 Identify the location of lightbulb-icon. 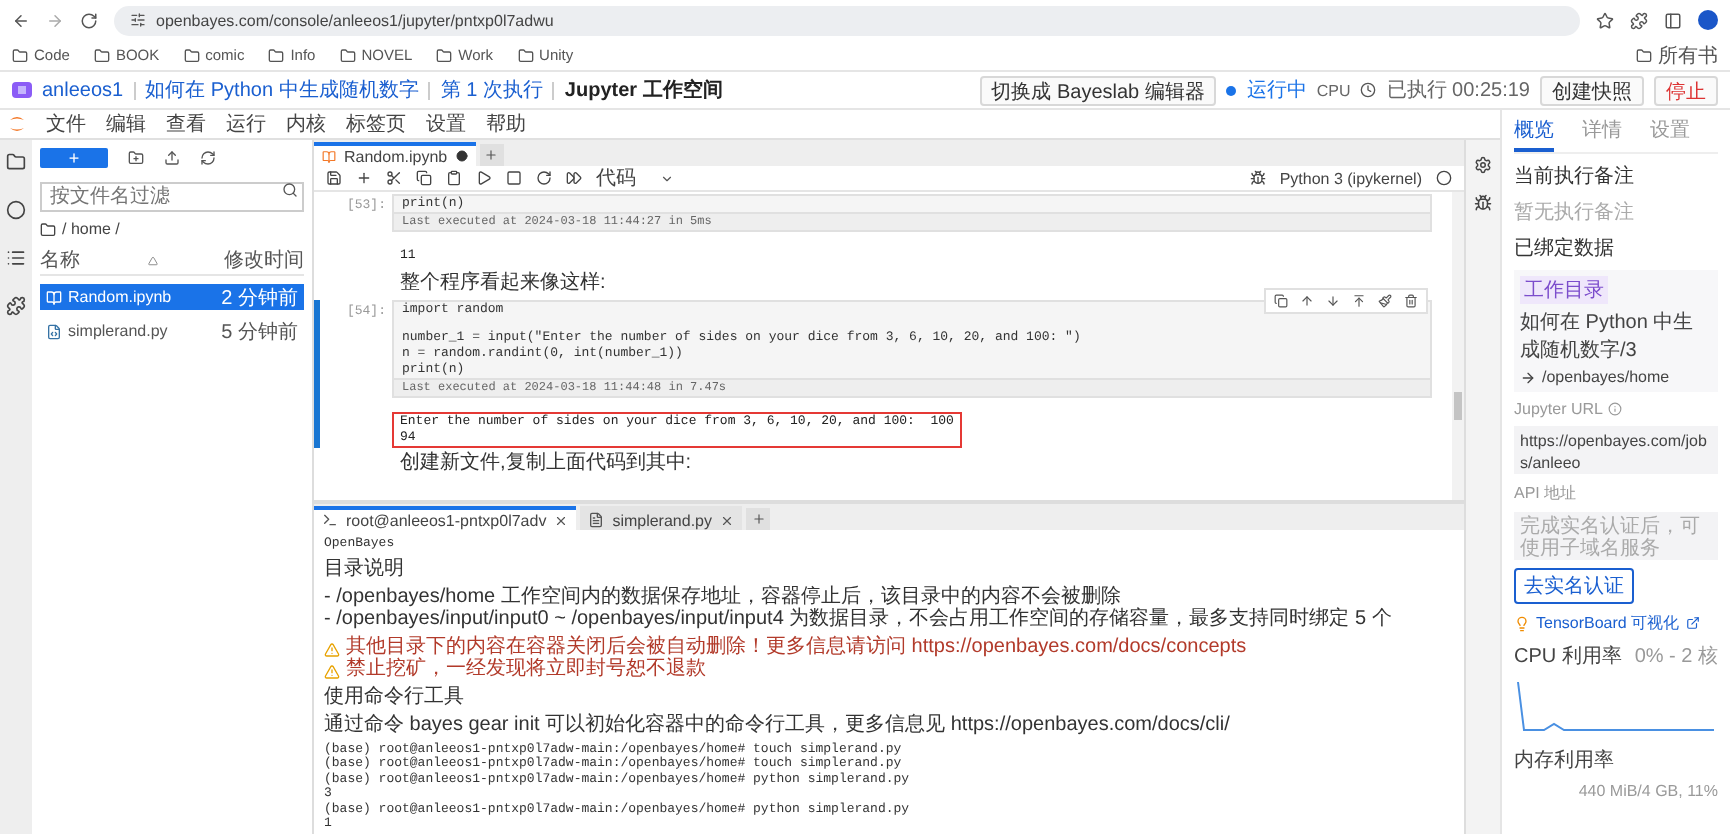
(1522, 623).